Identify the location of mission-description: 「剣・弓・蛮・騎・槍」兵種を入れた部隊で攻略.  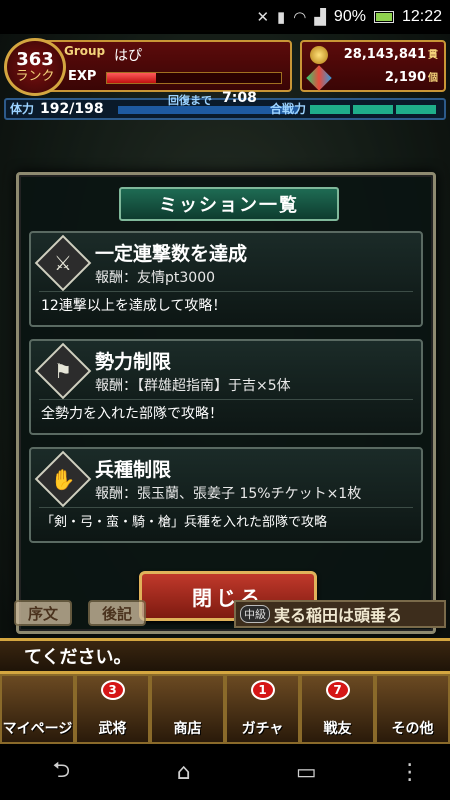
(184, 522).